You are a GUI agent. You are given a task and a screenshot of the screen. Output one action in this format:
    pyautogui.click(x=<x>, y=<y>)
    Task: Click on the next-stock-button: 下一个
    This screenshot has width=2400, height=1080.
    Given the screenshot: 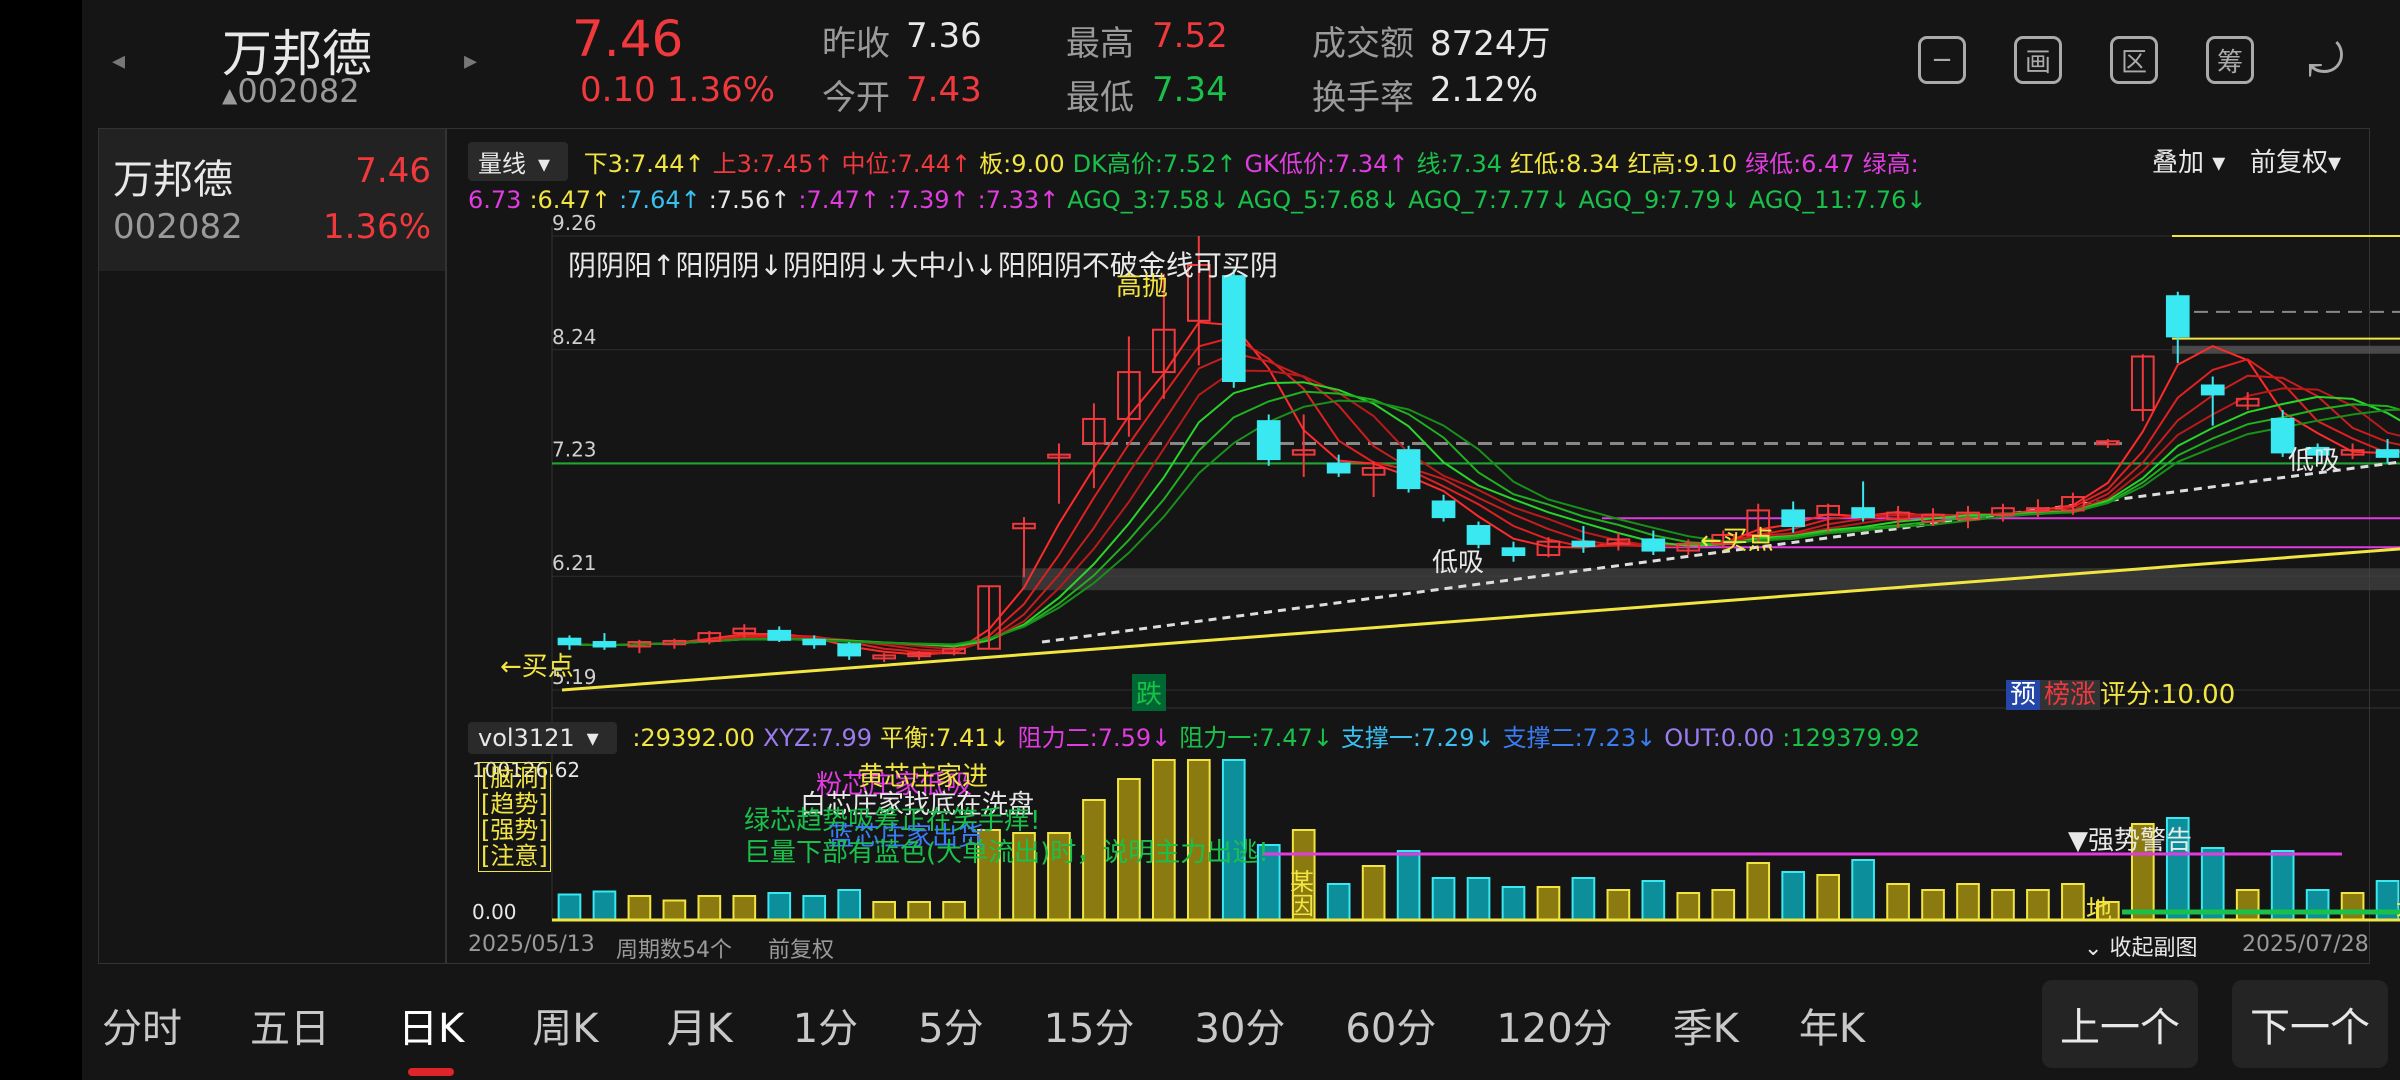 What is the action you would take?
    pyautogui.click(x=2310, y=1024)
    